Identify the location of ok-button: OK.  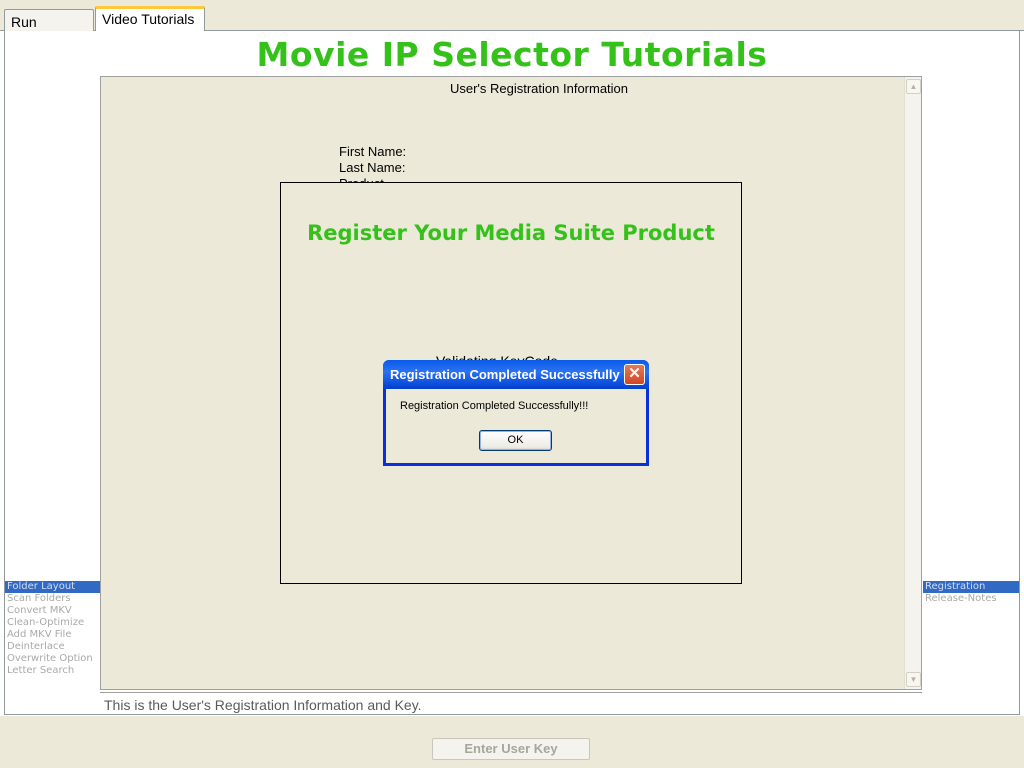
(515, 440).